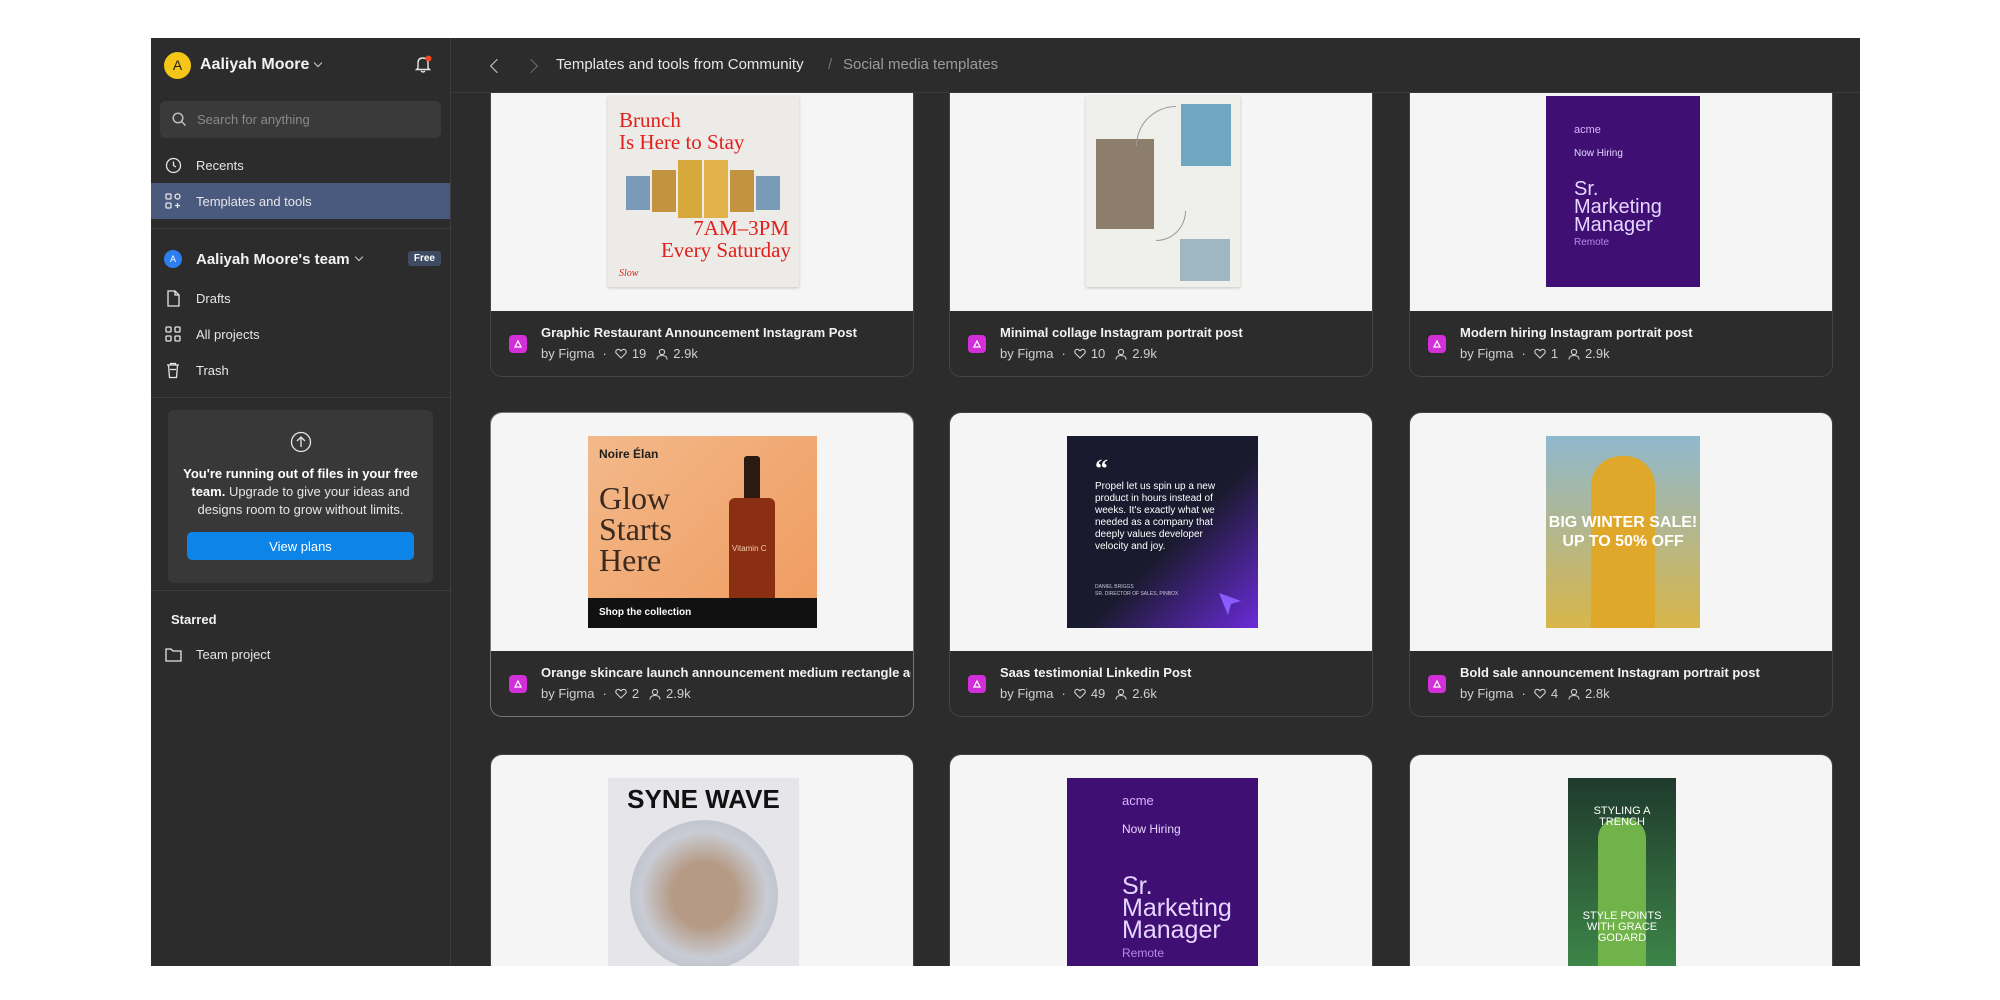  I want to click on chevron-down-icon, so click(318, 63).